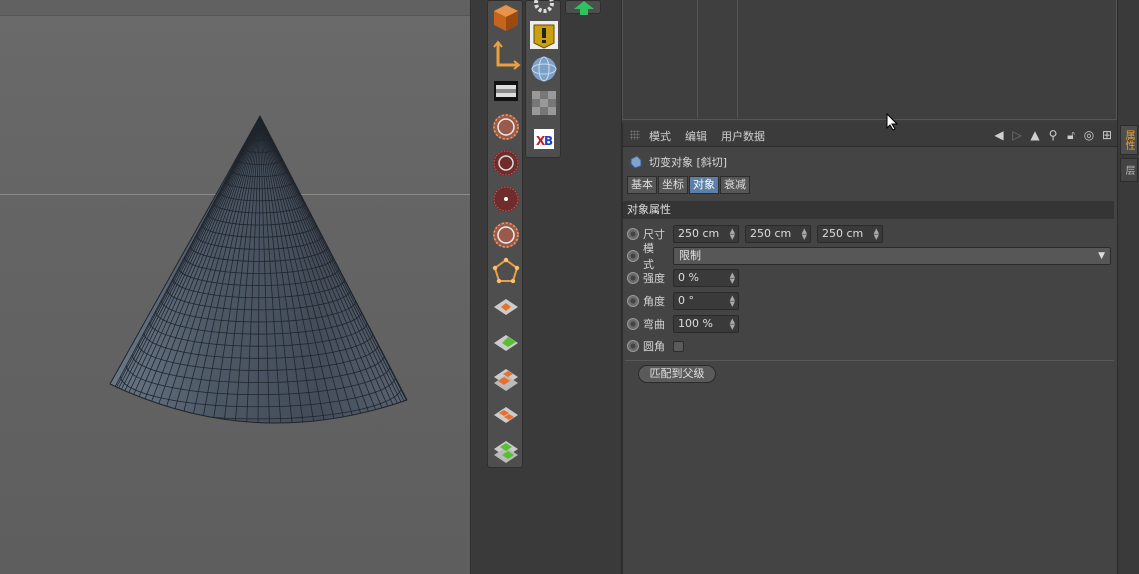 Image resolution: width=1139 pixels, height=574 pixels. Describe the element at coordinates (1128, 287) in the screenshot. I see `right-tab-rail: 属性 层` at that location.